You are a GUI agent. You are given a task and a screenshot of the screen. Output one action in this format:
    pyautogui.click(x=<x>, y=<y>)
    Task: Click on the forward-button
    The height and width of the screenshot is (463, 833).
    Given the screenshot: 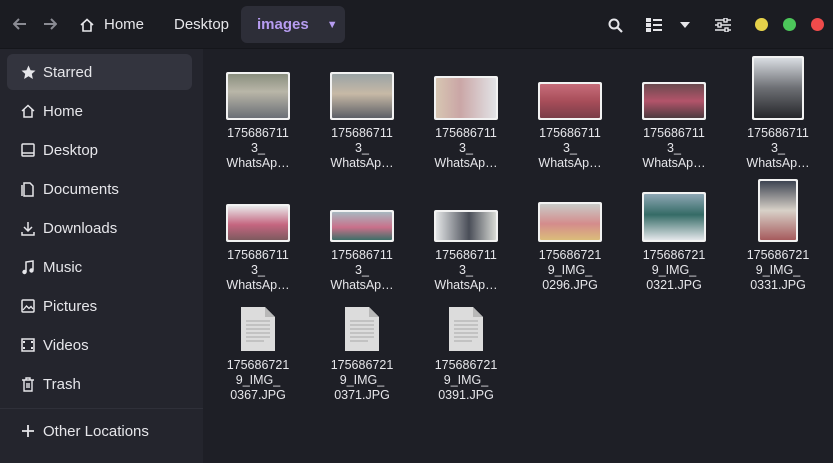 What is the action you would take?
    pyautogui.click(x=50, y=24)
    